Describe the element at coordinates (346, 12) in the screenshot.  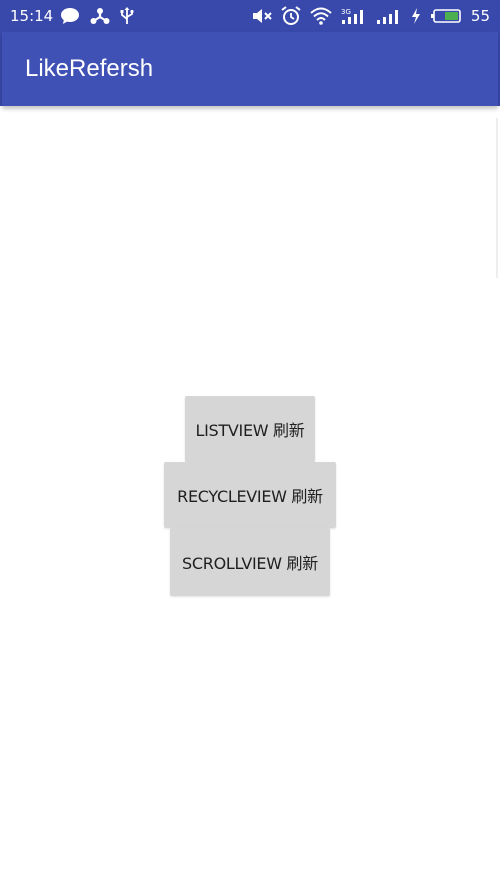
I see `svg-text: 3G` at that location.